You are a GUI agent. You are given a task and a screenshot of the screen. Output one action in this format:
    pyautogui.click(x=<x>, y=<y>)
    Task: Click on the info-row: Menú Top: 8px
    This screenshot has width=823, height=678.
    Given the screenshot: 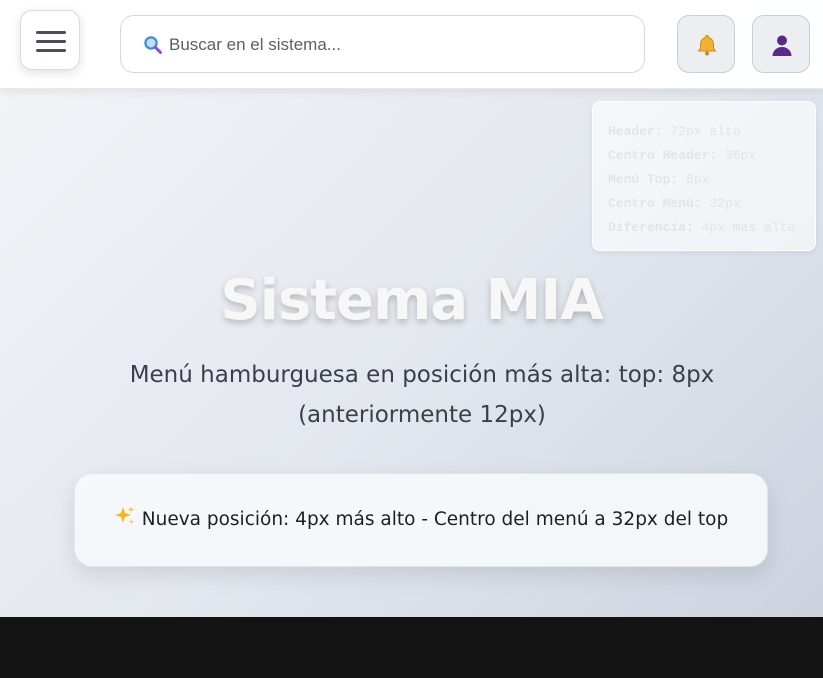 What is the action you would take?
    pyautogui.click(x=659, y=179)
    